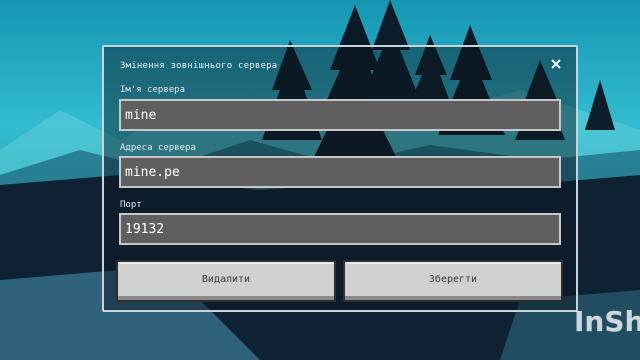 The image size is (640, 360). Describe the element at coordinates (340, 229) in the screenshot. I see `port-input: 19132` at that location.